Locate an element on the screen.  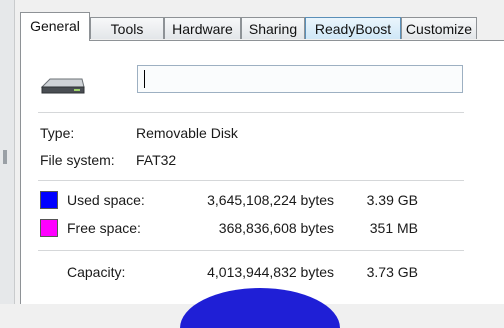
tab-general: General is located at coordinates (55, 26).